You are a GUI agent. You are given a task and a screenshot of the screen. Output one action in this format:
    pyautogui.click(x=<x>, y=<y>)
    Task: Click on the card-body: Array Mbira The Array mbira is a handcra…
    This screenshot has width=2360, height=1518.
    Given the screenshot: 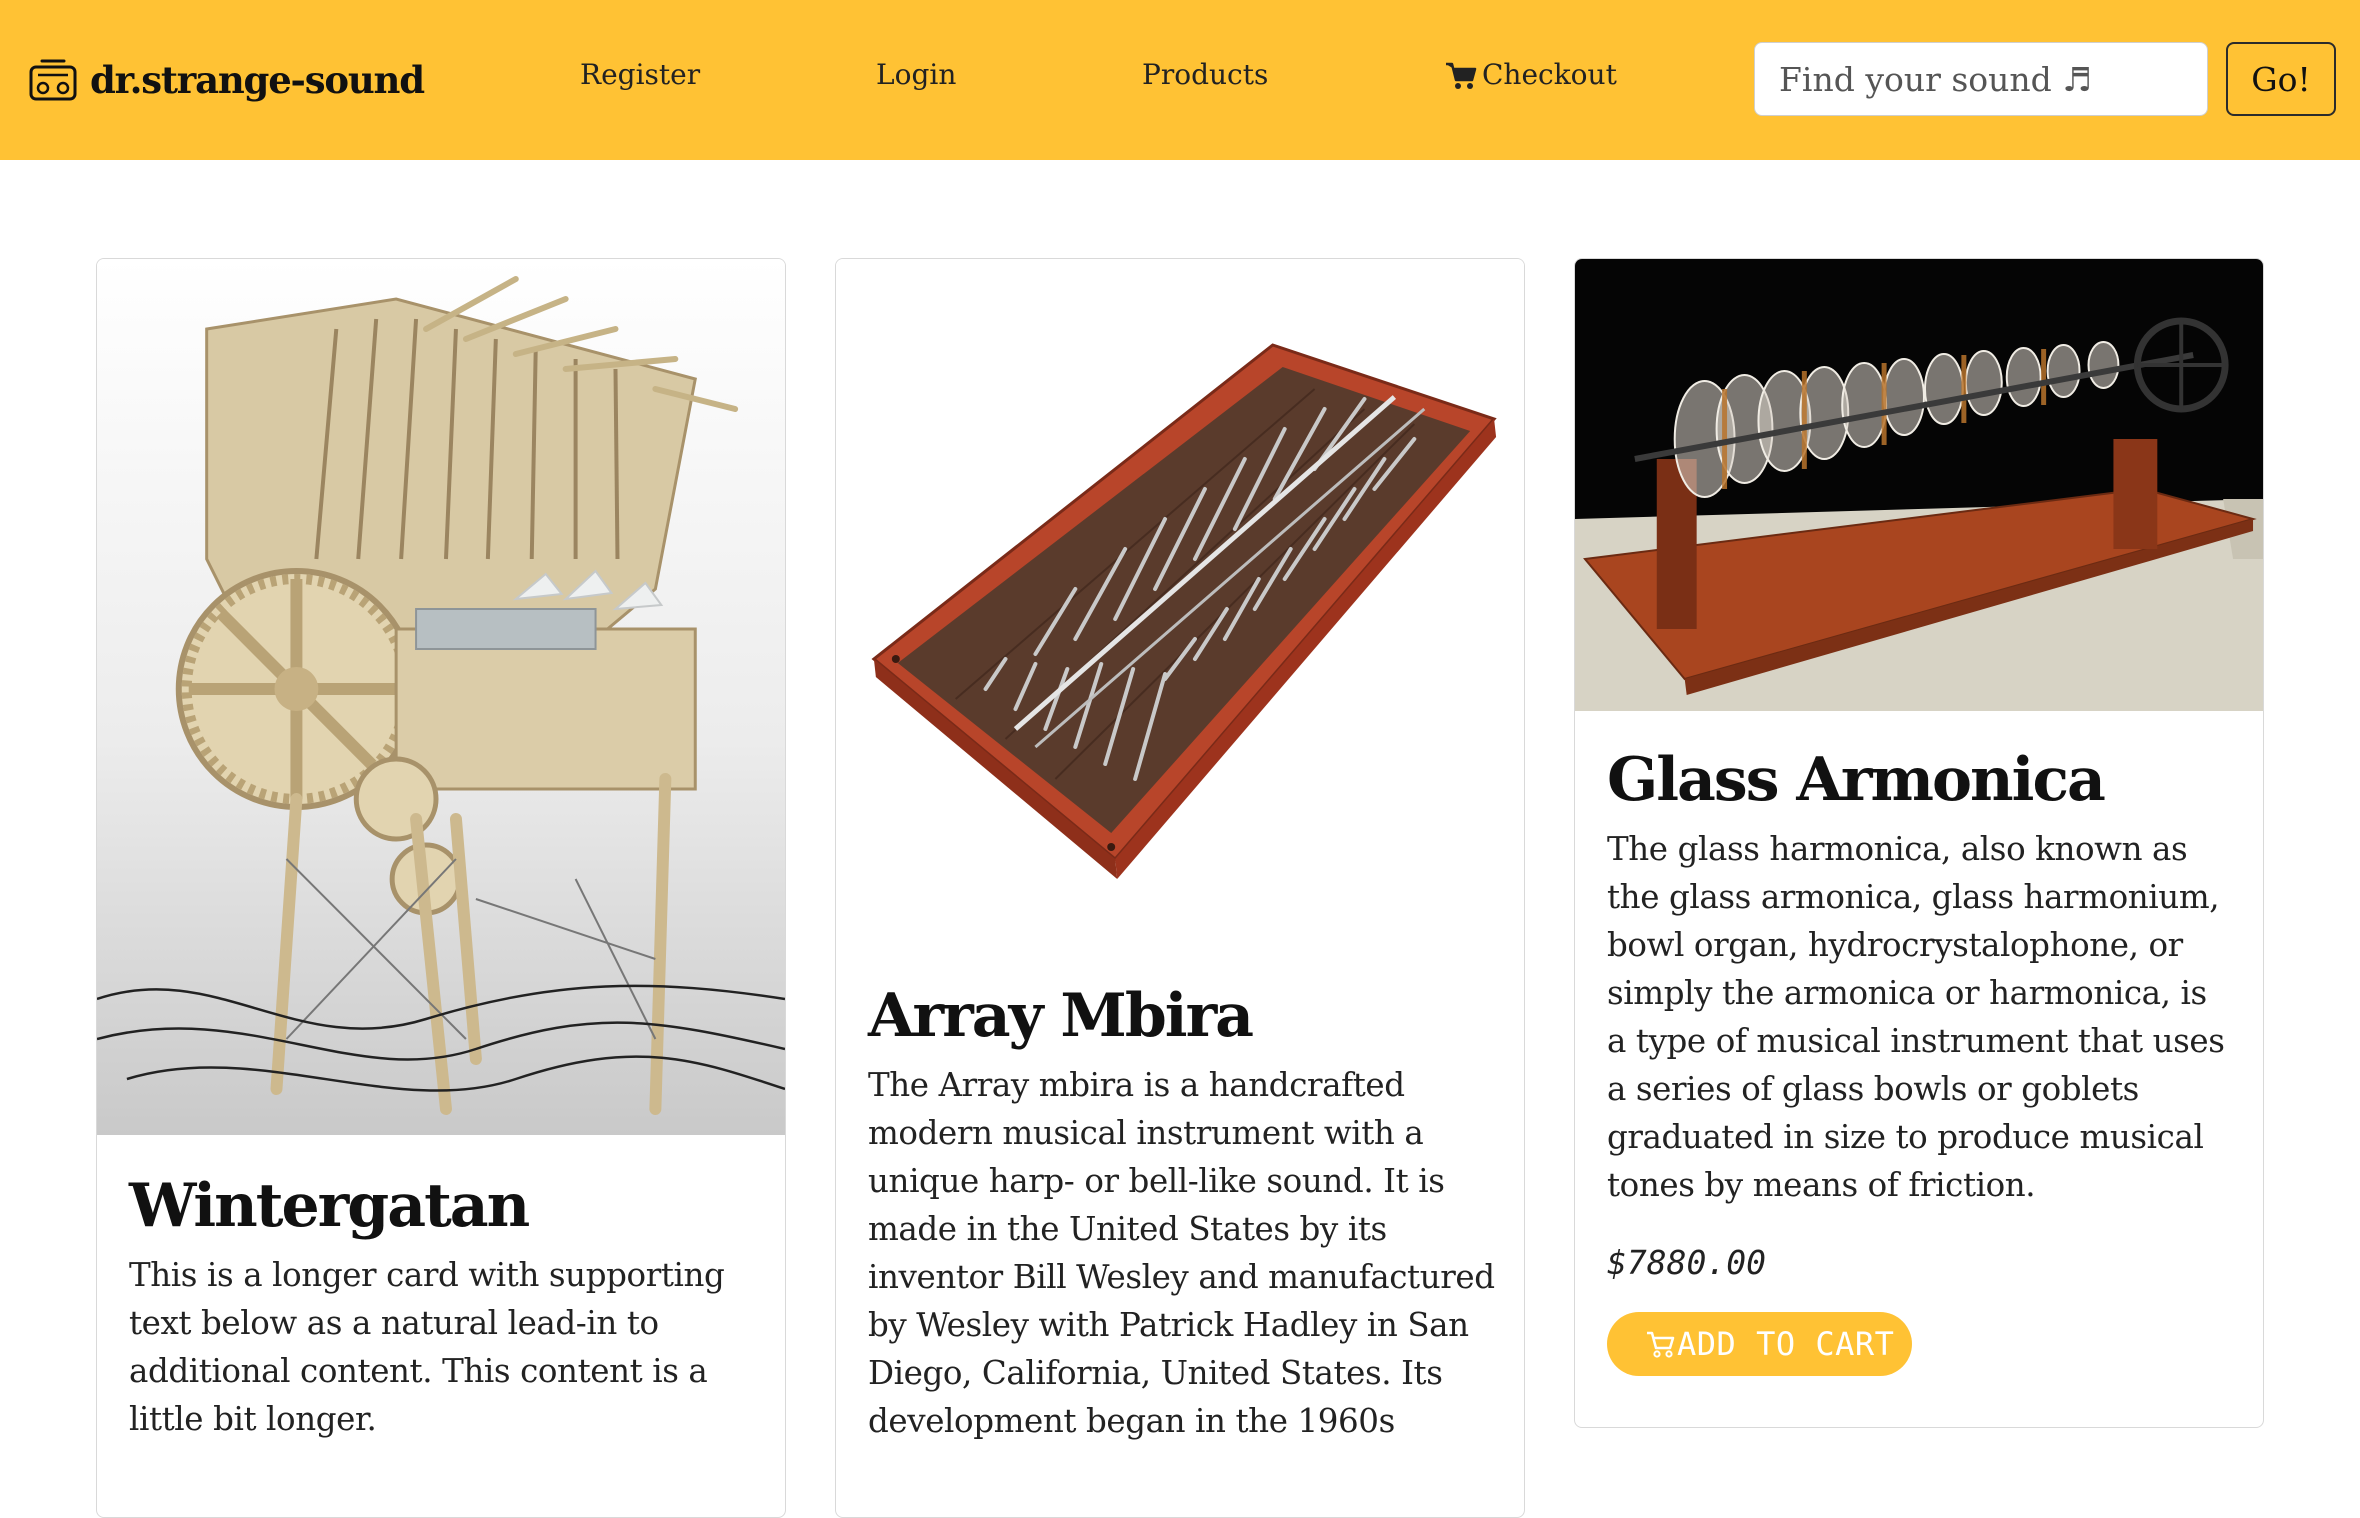 What is the action you would take?
    pyautogui.click(x=1182, y=1211)
    